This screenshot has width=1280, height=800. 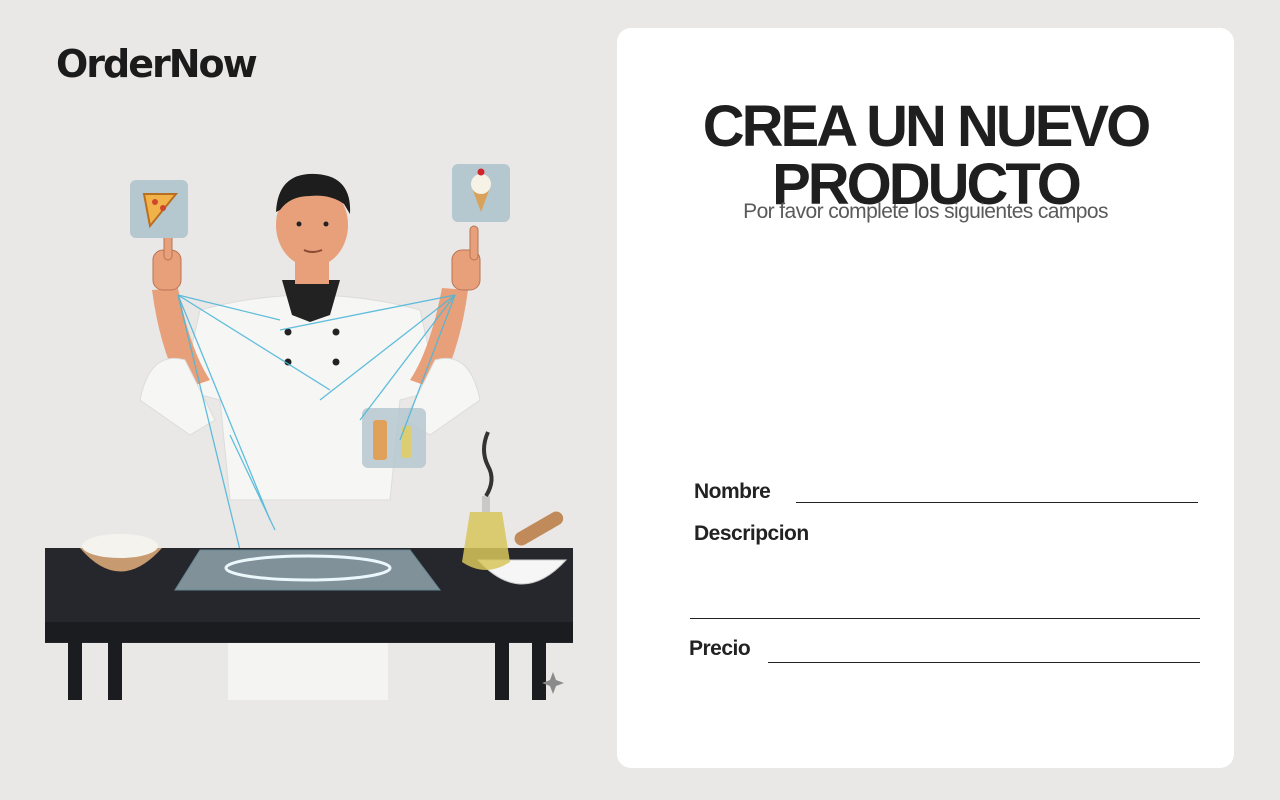 What do you see at coordinates (926, 126) in the screenshot?
I see `title-line-1: CREA UN NUEVO` at bounding box center [926, 126].